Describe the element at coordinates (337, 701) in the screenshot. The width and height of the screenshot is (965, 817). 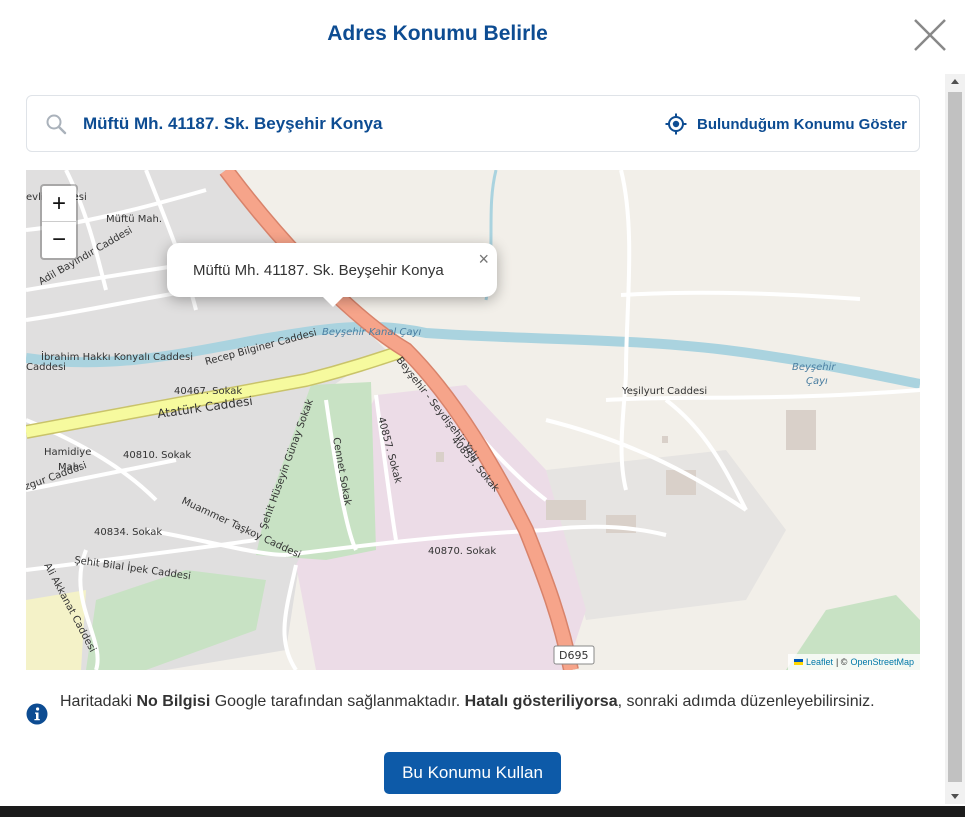
I see `info-text-part: Google tarafından sağlanmaktadır.` at that location.